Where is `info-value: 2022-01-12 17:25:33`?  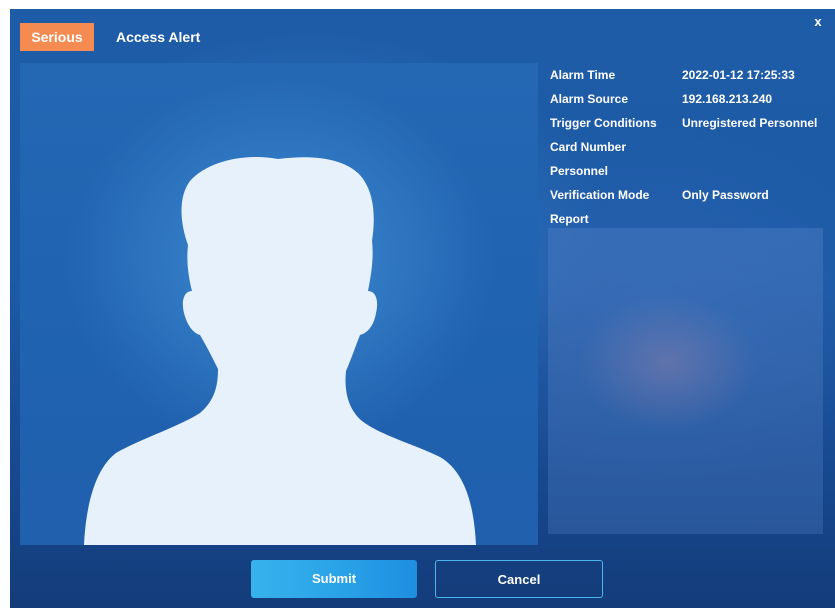
info-value: 2022-01-12 17:25:33 is located at coordinates (738, 75).